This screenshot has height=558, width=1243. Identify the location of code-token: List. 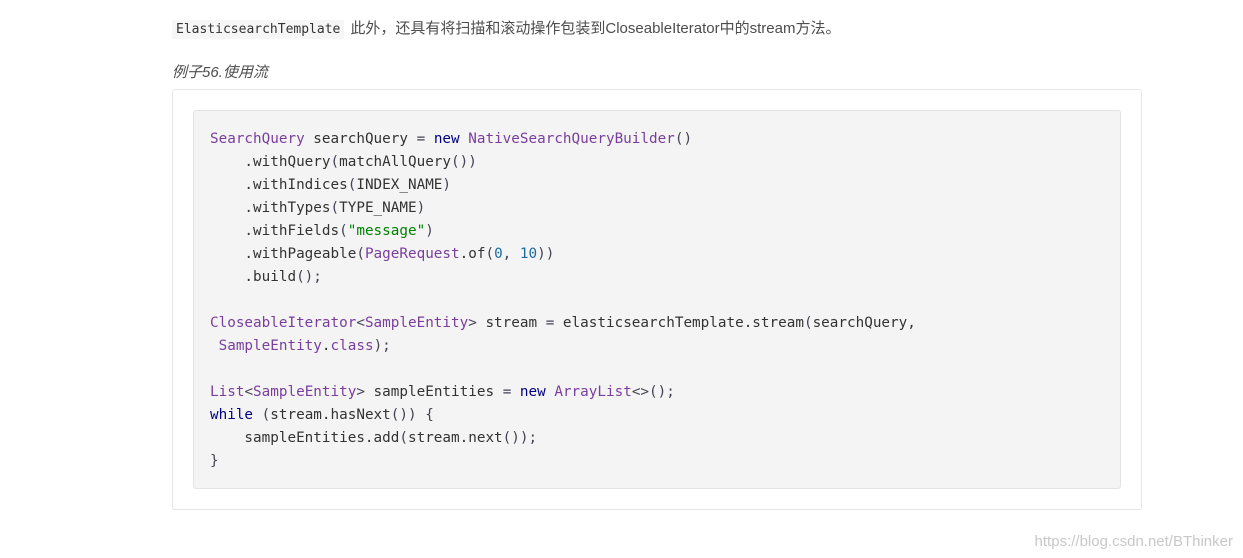
(227, 392).